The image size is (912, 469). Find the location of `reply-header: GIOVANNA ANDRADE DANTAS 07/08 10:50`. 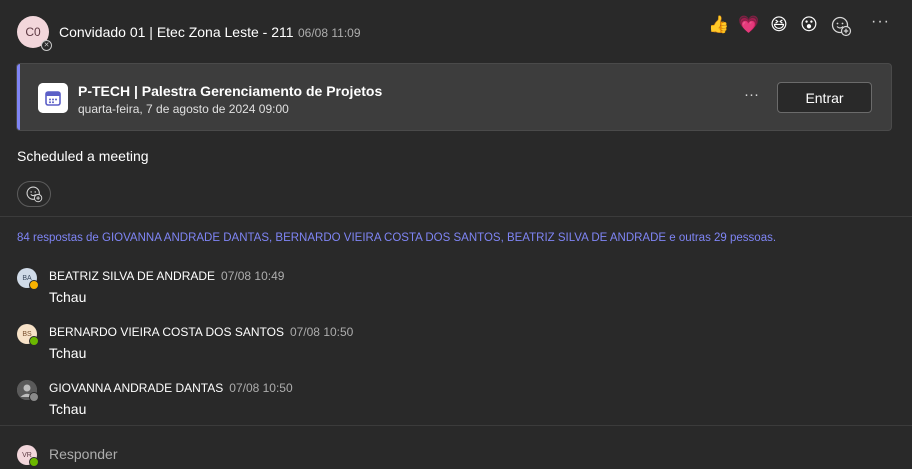

reply-header: GIOVANNA ANDRADE DANTAS 07/08 10:50 is located at coordinates (171, 388).